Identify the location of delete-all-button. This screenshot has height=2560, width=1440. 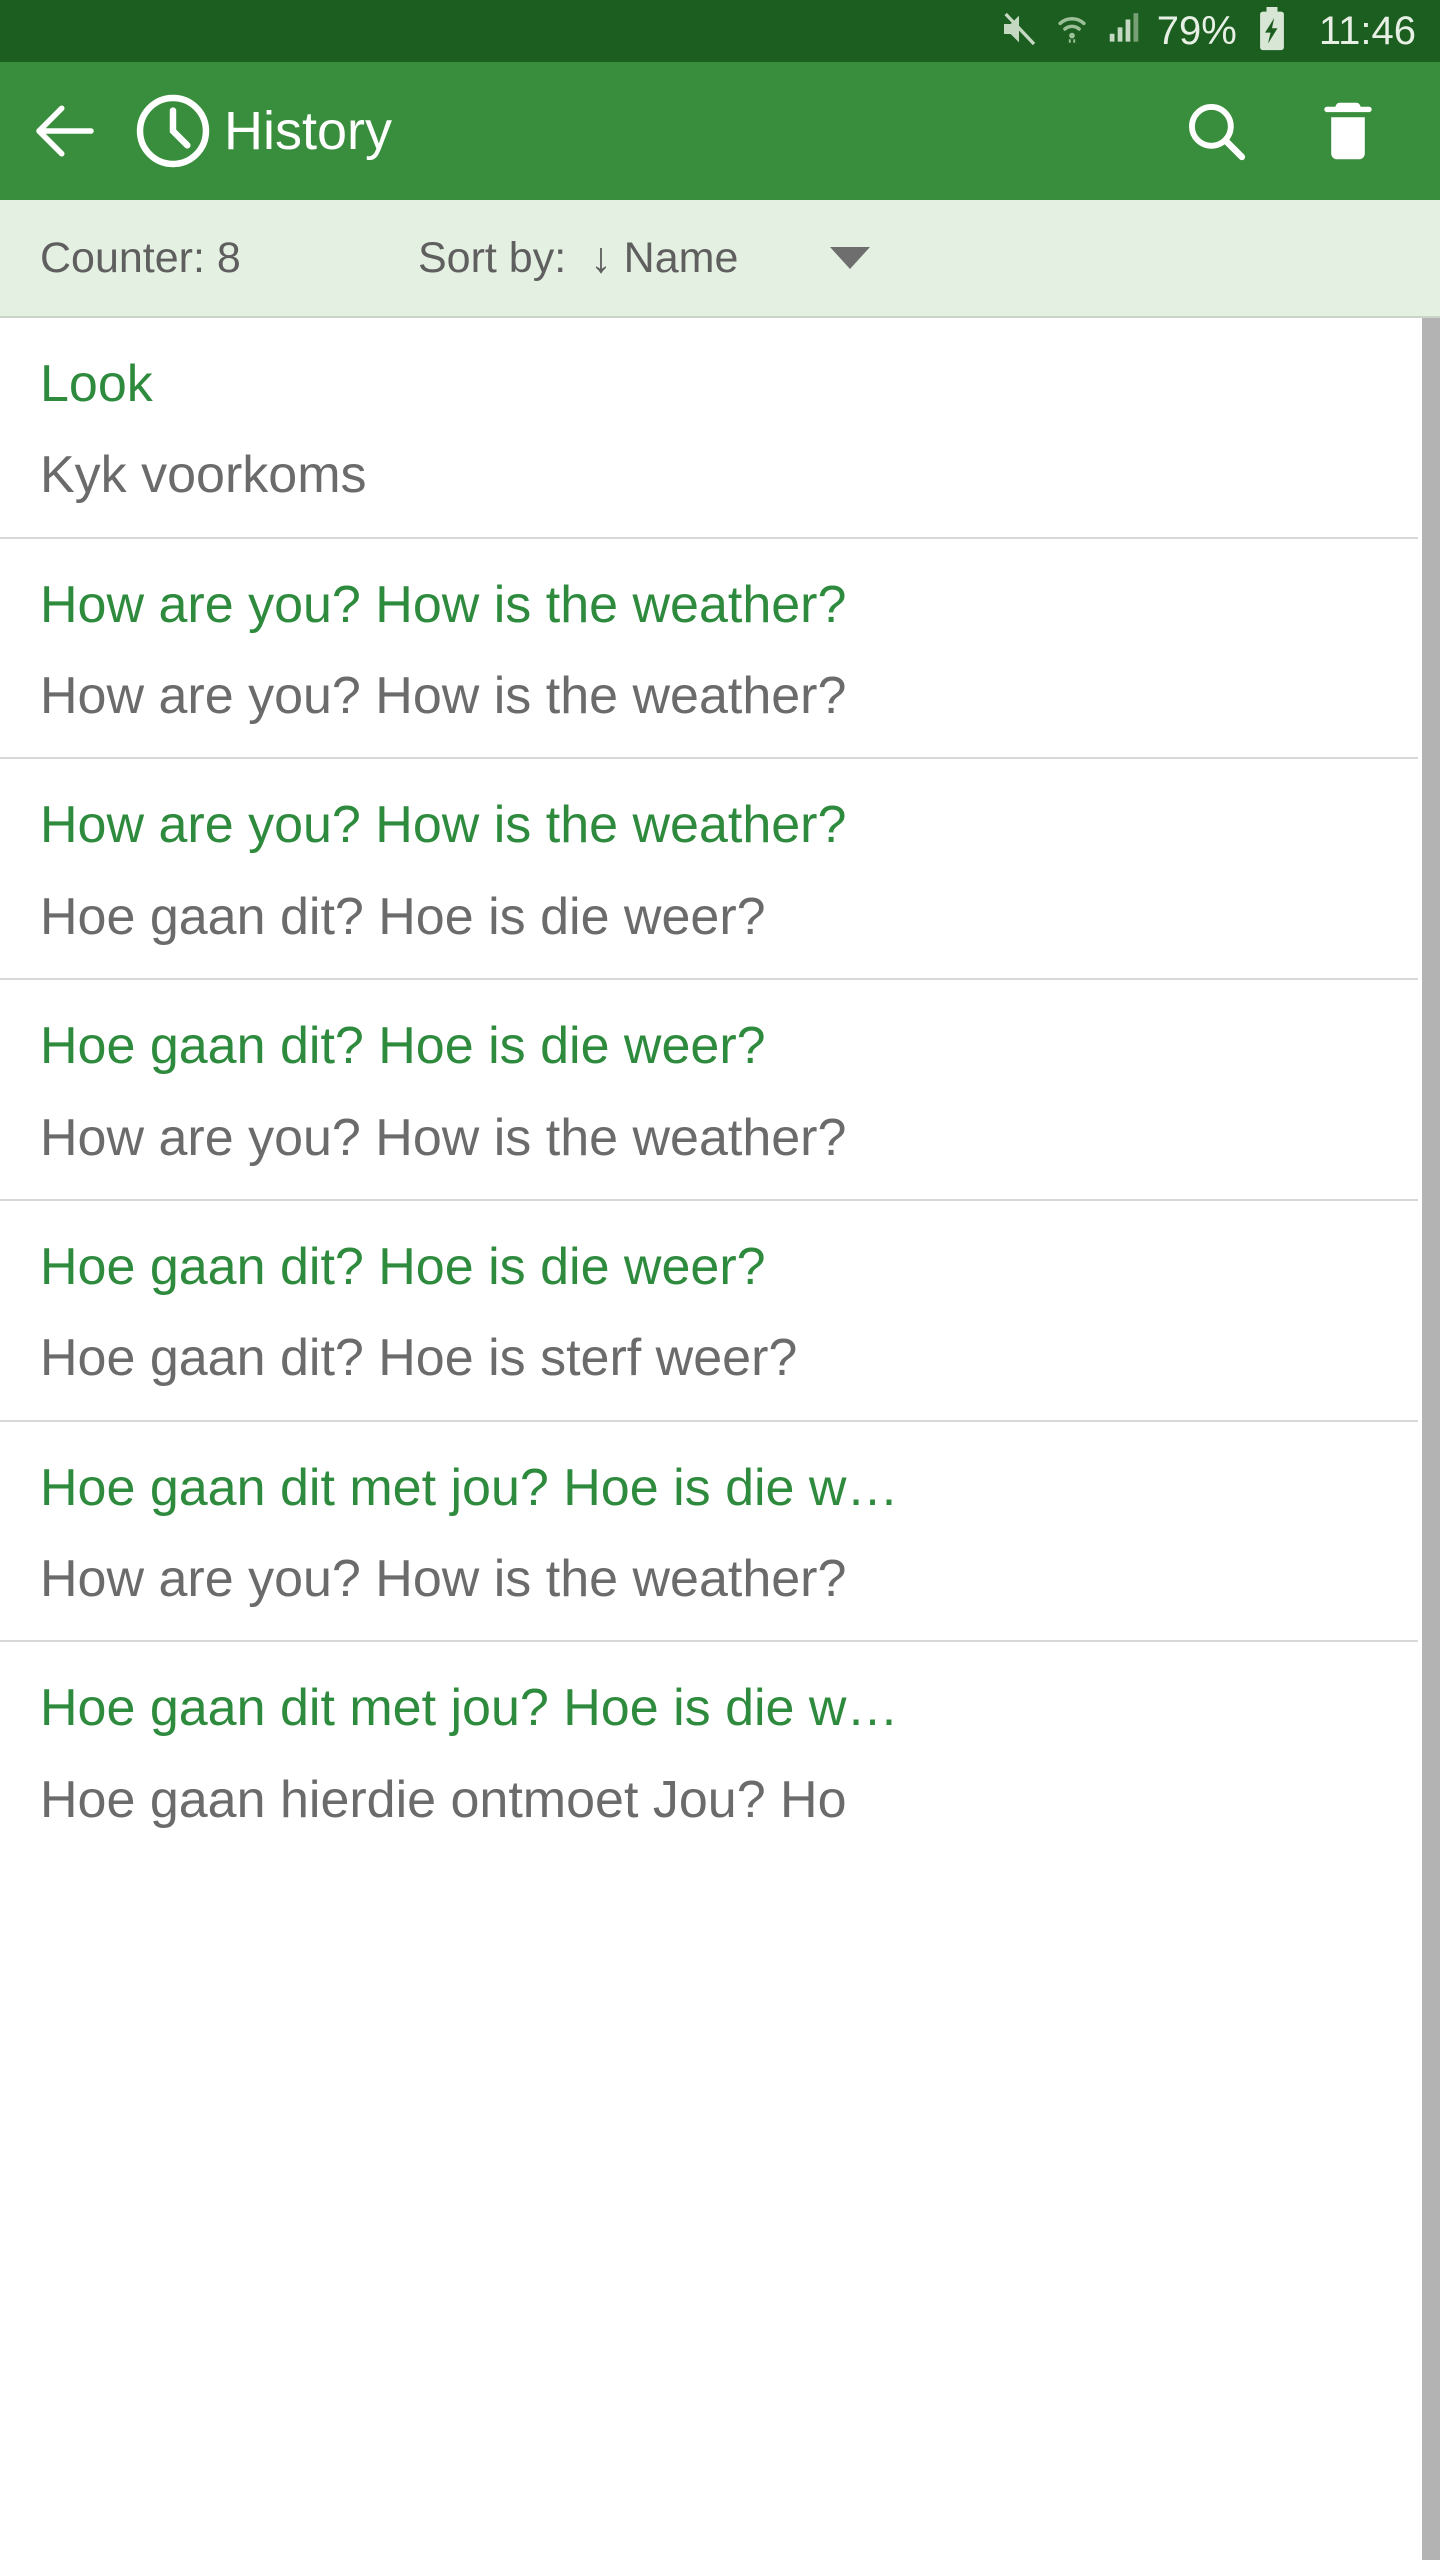
(1348, 131).